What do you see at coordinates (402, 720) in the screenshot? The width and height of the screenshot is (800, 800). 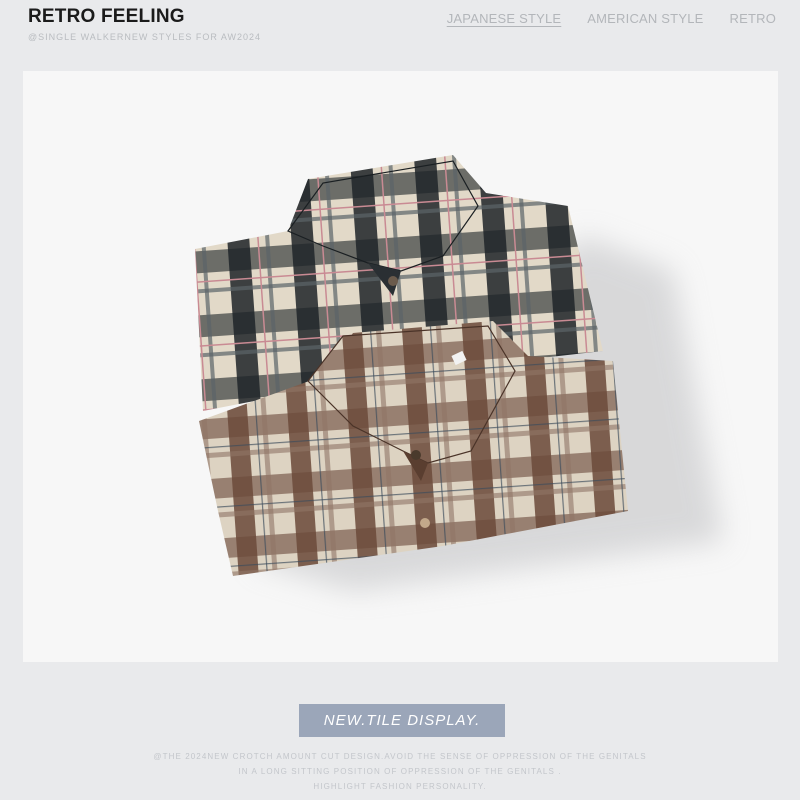 I see `new-tile-display-button: NEW.TILE DISPLAY.` at bounding box center [402, 720].